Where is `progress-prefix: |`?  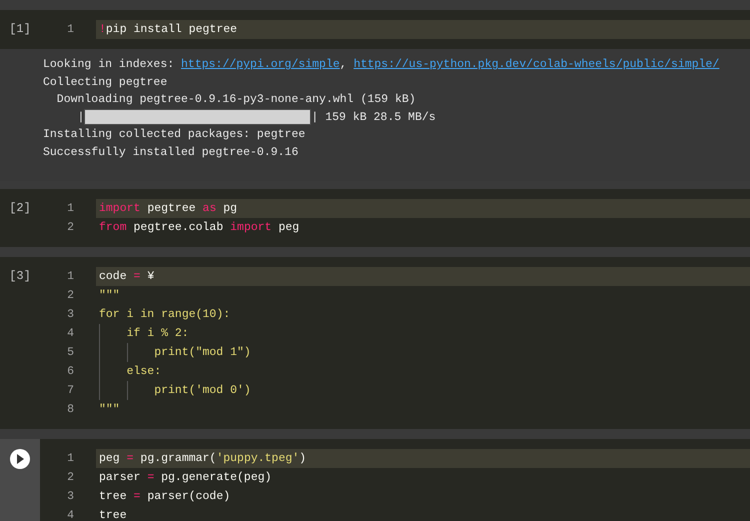 progress-prefix: | is located at coordinates (80, 118).